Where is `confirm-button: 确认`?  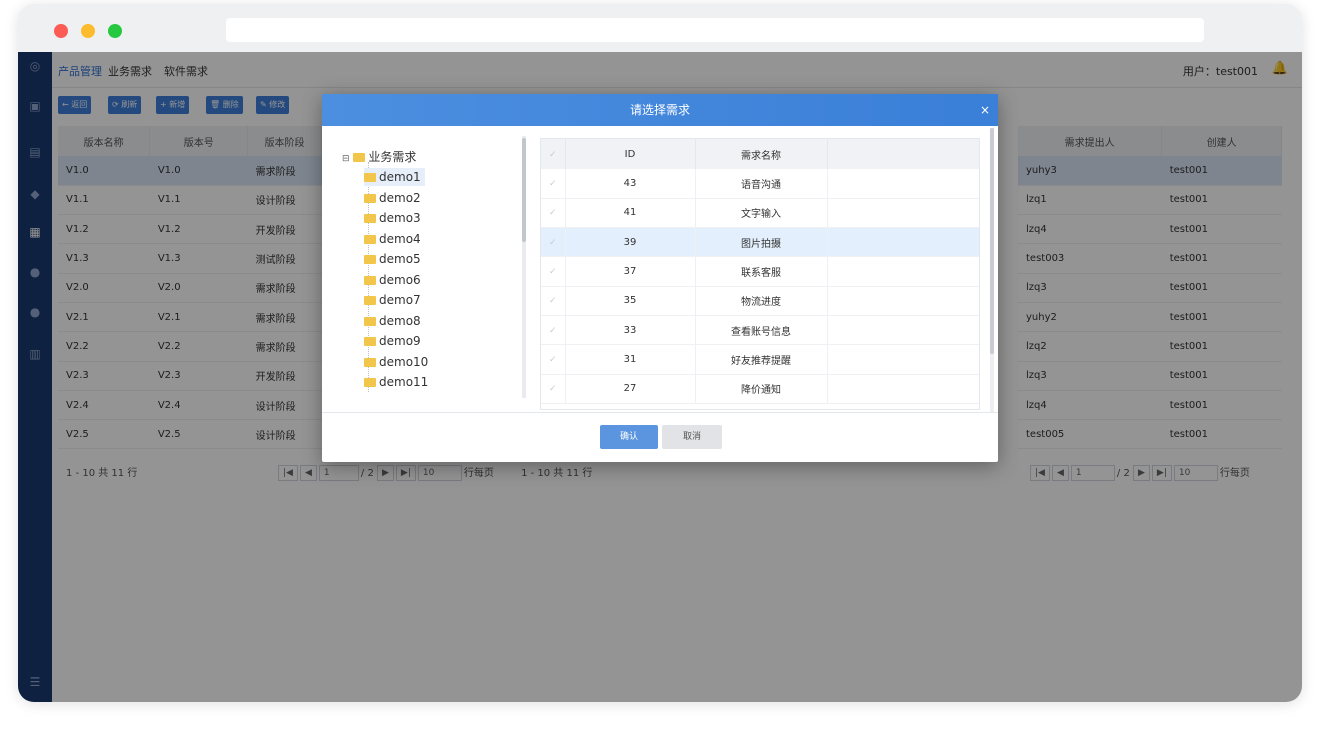 confirm-button: 确认 is located at coordinates (629, 437).